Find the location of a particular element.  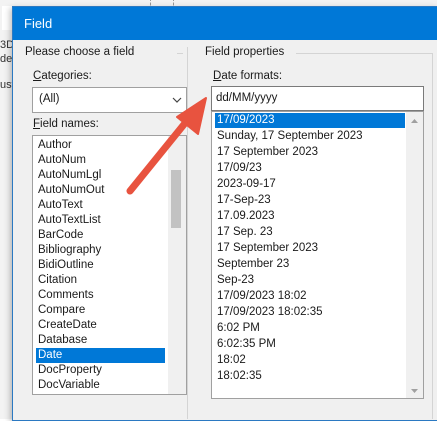

format-item: September 23 is located at coordinates (252, 264).